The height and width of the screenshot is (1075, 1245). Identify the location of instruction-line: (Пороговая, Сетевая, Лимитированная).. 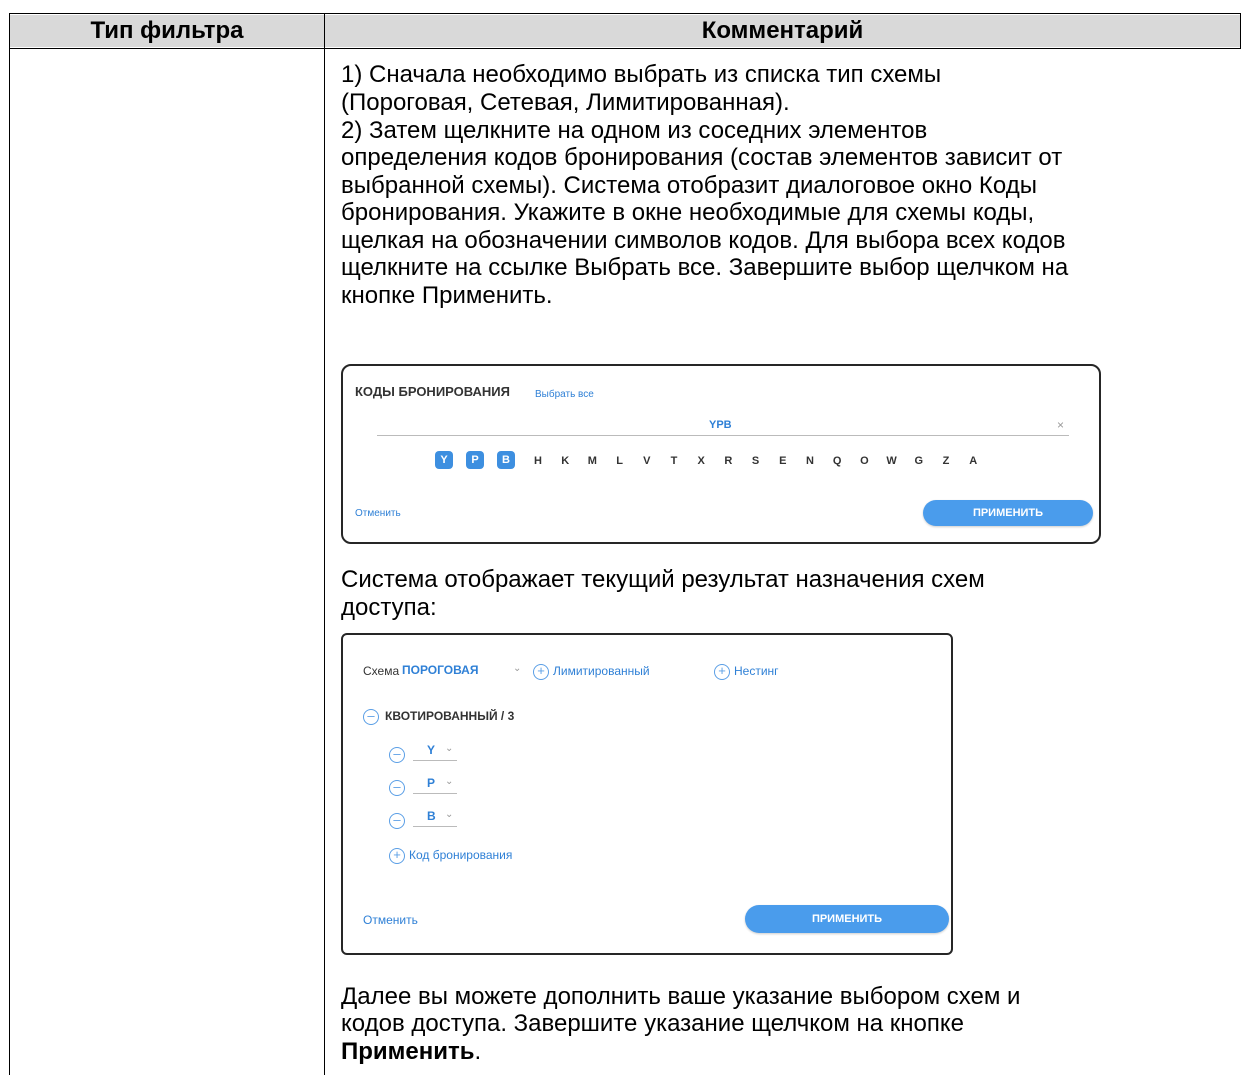
(565, 102).